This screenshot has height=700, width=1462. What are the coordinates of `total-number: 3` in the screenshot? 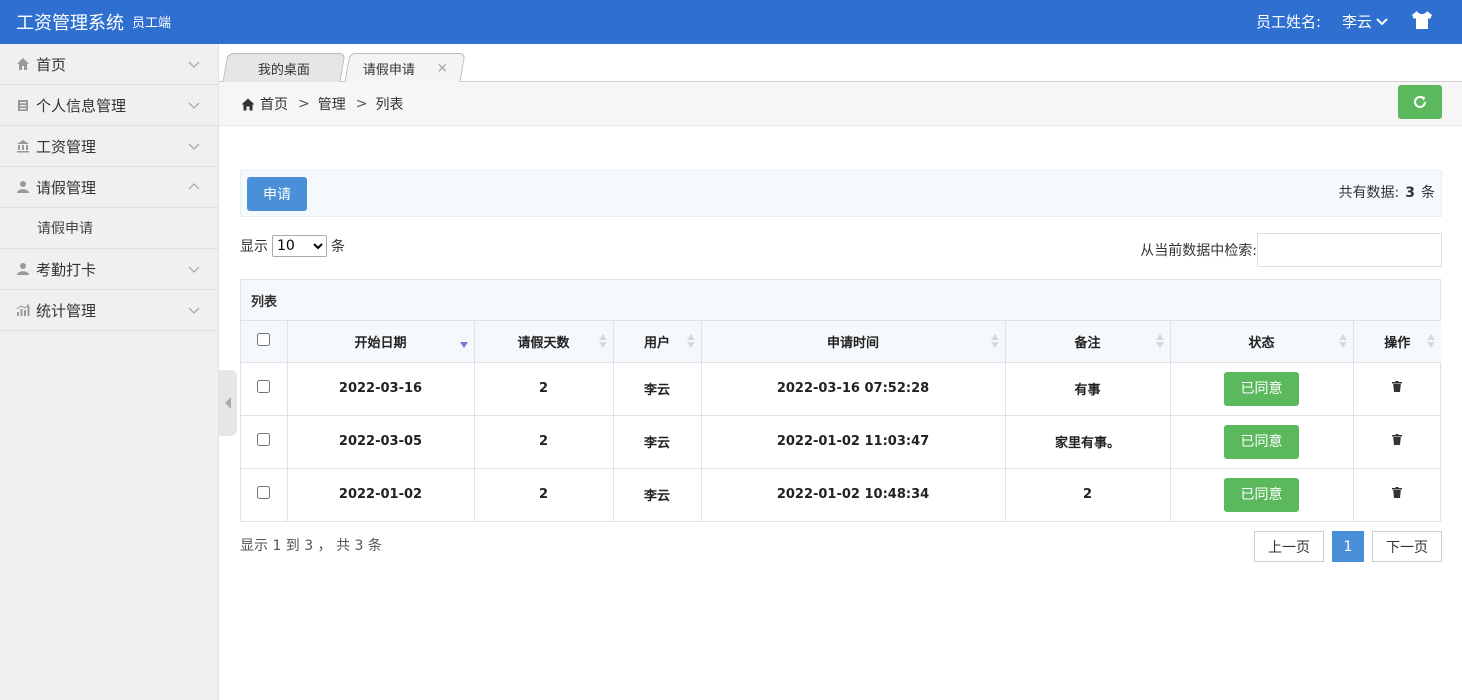 It's located at (1410, 193).